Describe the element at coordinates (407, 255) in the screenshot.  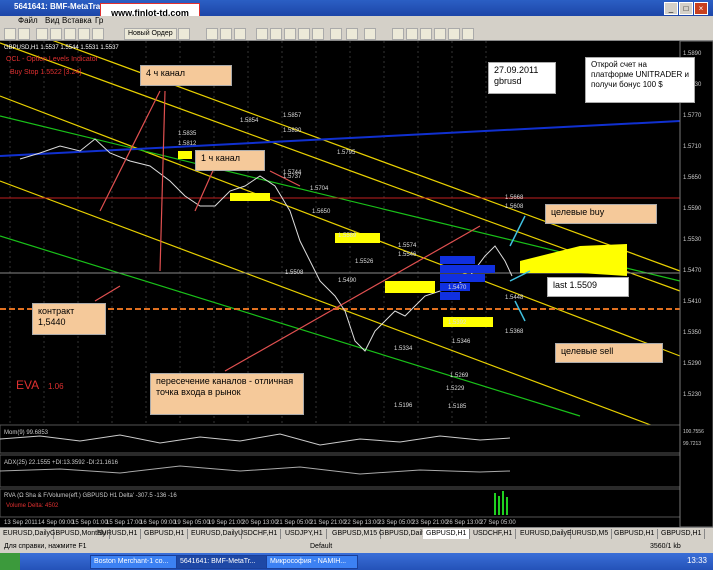
I see `price-level-label: 1.5546` at that location.